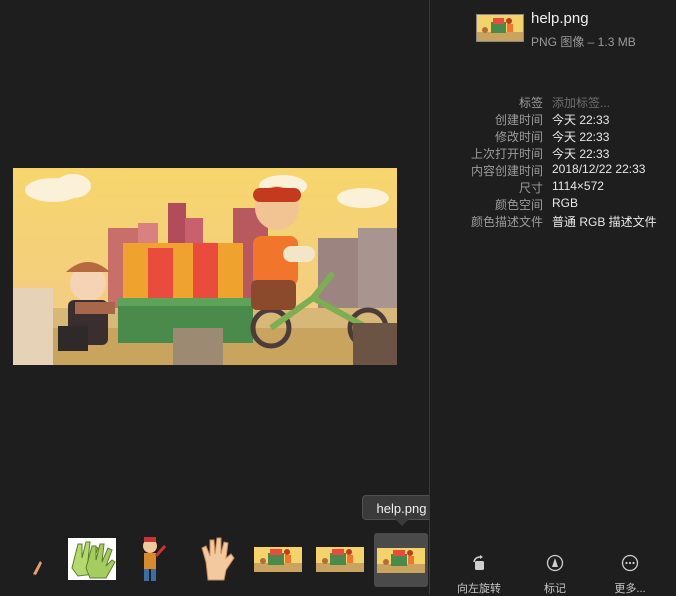 The width and height of the screenshot is (676, 596). I want to click on gloves-thumbnail, so click(92, 559).